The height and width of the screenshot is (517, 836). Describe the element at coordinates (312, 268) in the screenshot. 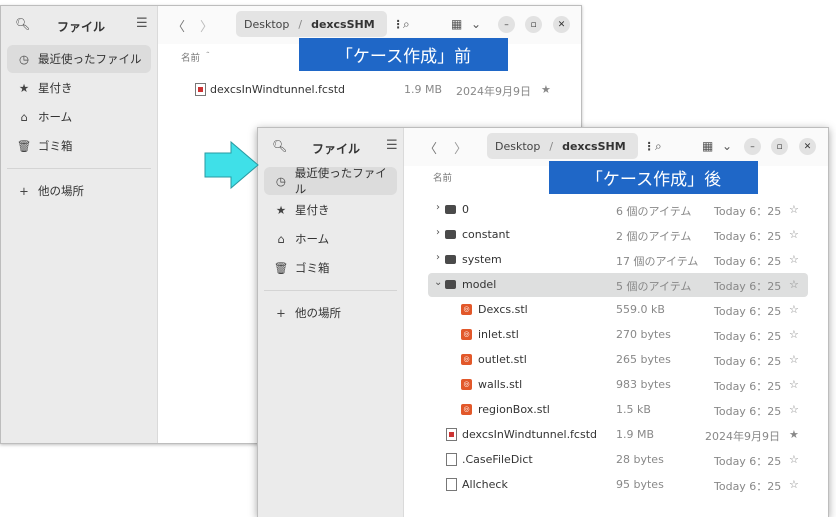

I see `sidebar-item-label: ゴミ箱` at that location.